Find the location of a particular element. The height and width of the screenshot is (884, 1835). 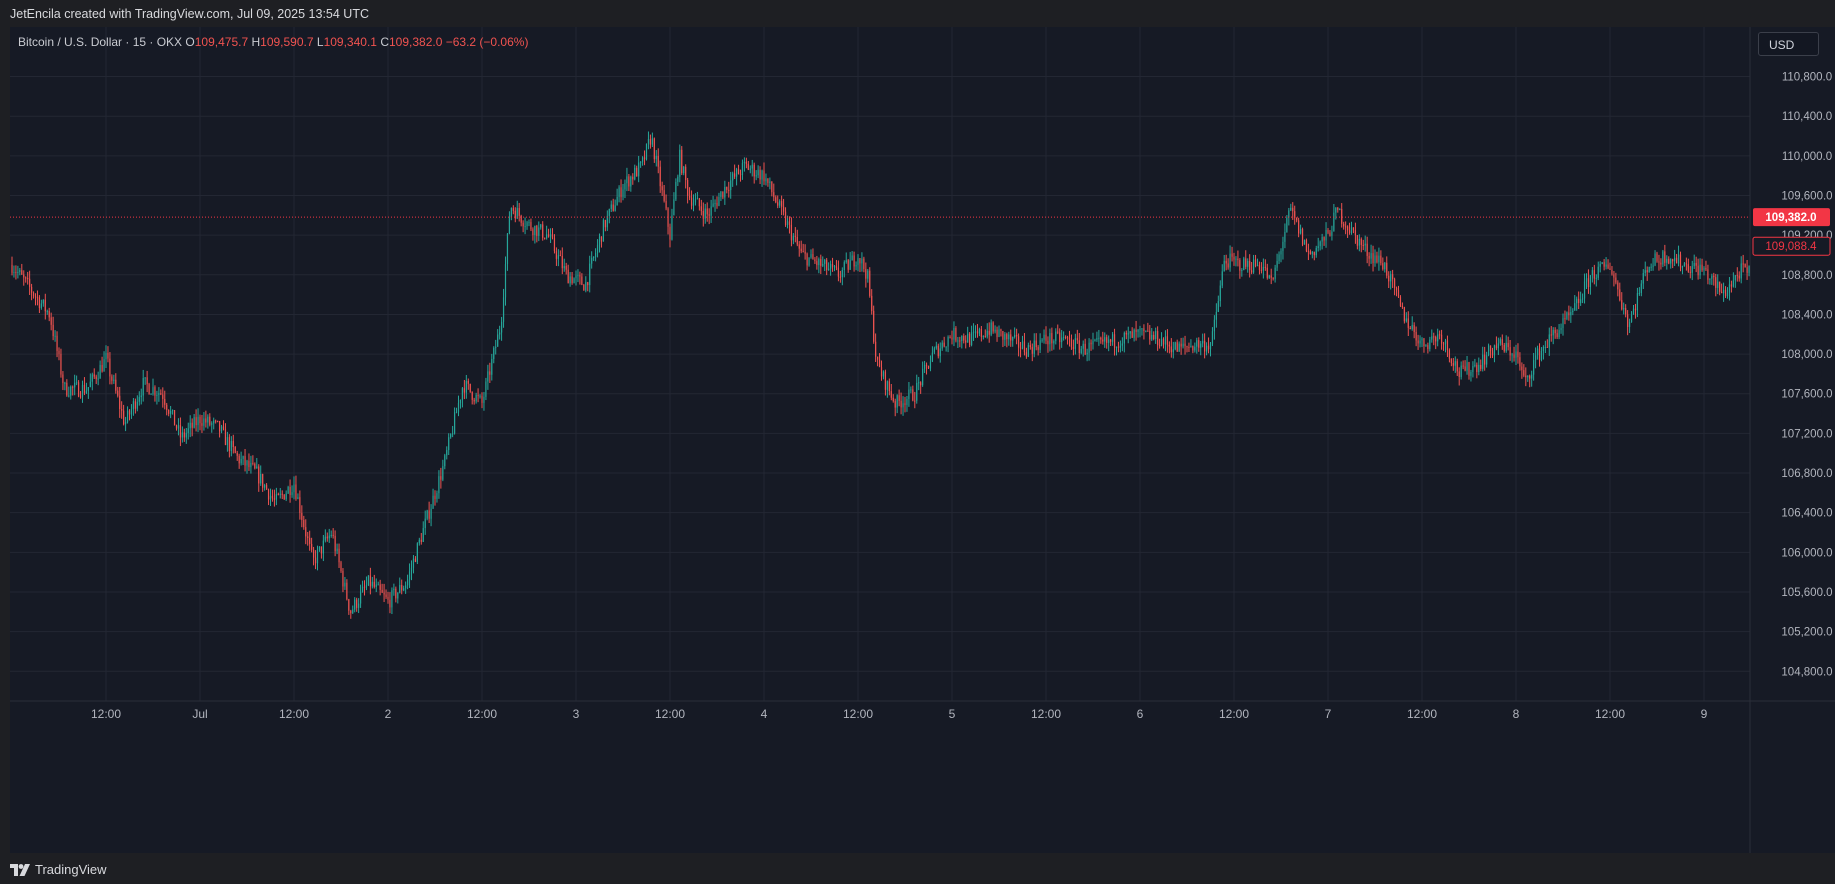

symbol-label: Bitcoin / U.S. Dollar · 15 · OKX is located at coordinates (100, 42).